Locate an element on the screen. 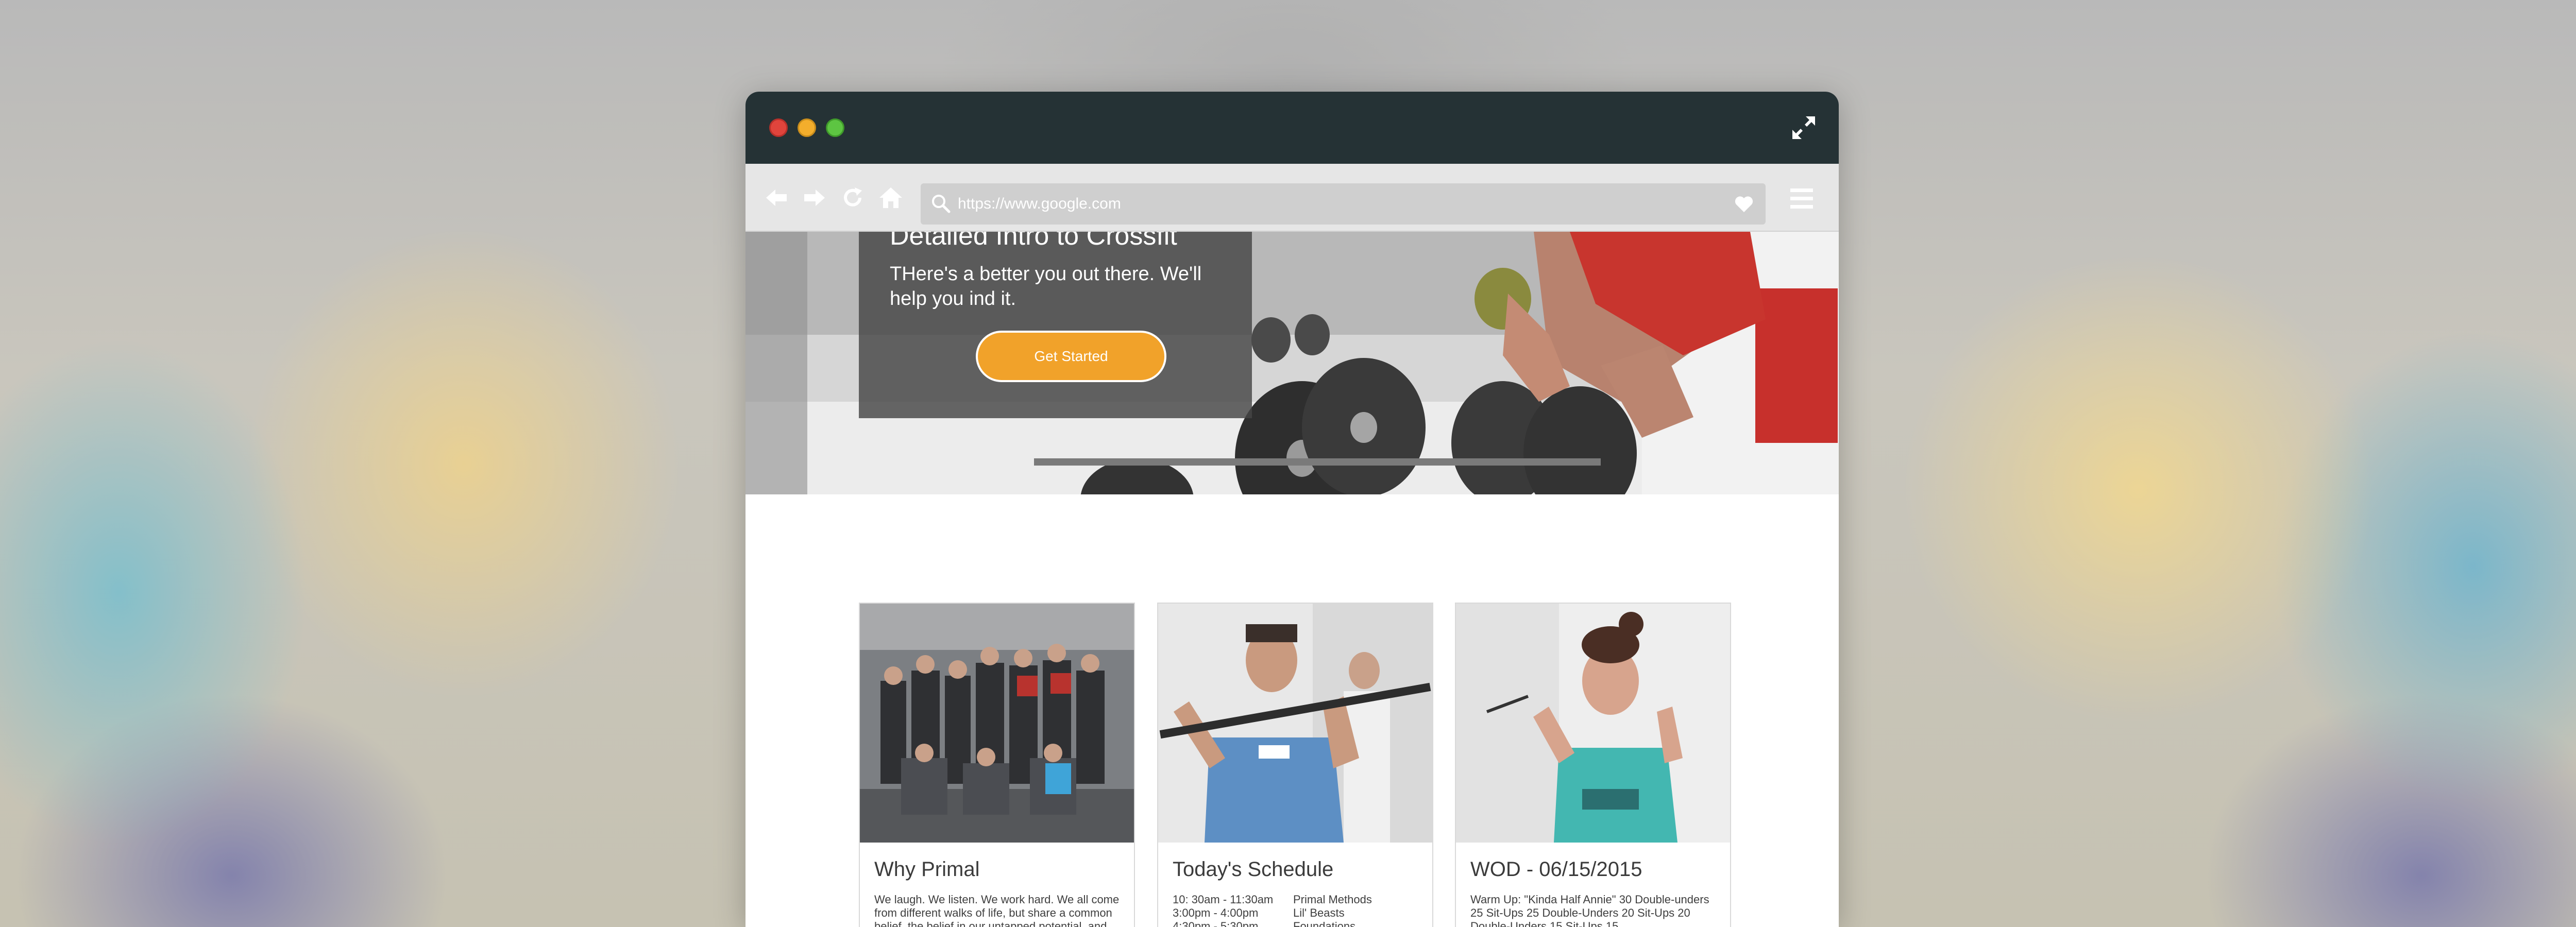 Image resolution: width=2576 pixels, height=927 pixels. search-icon is located at coordinates (941, 203).